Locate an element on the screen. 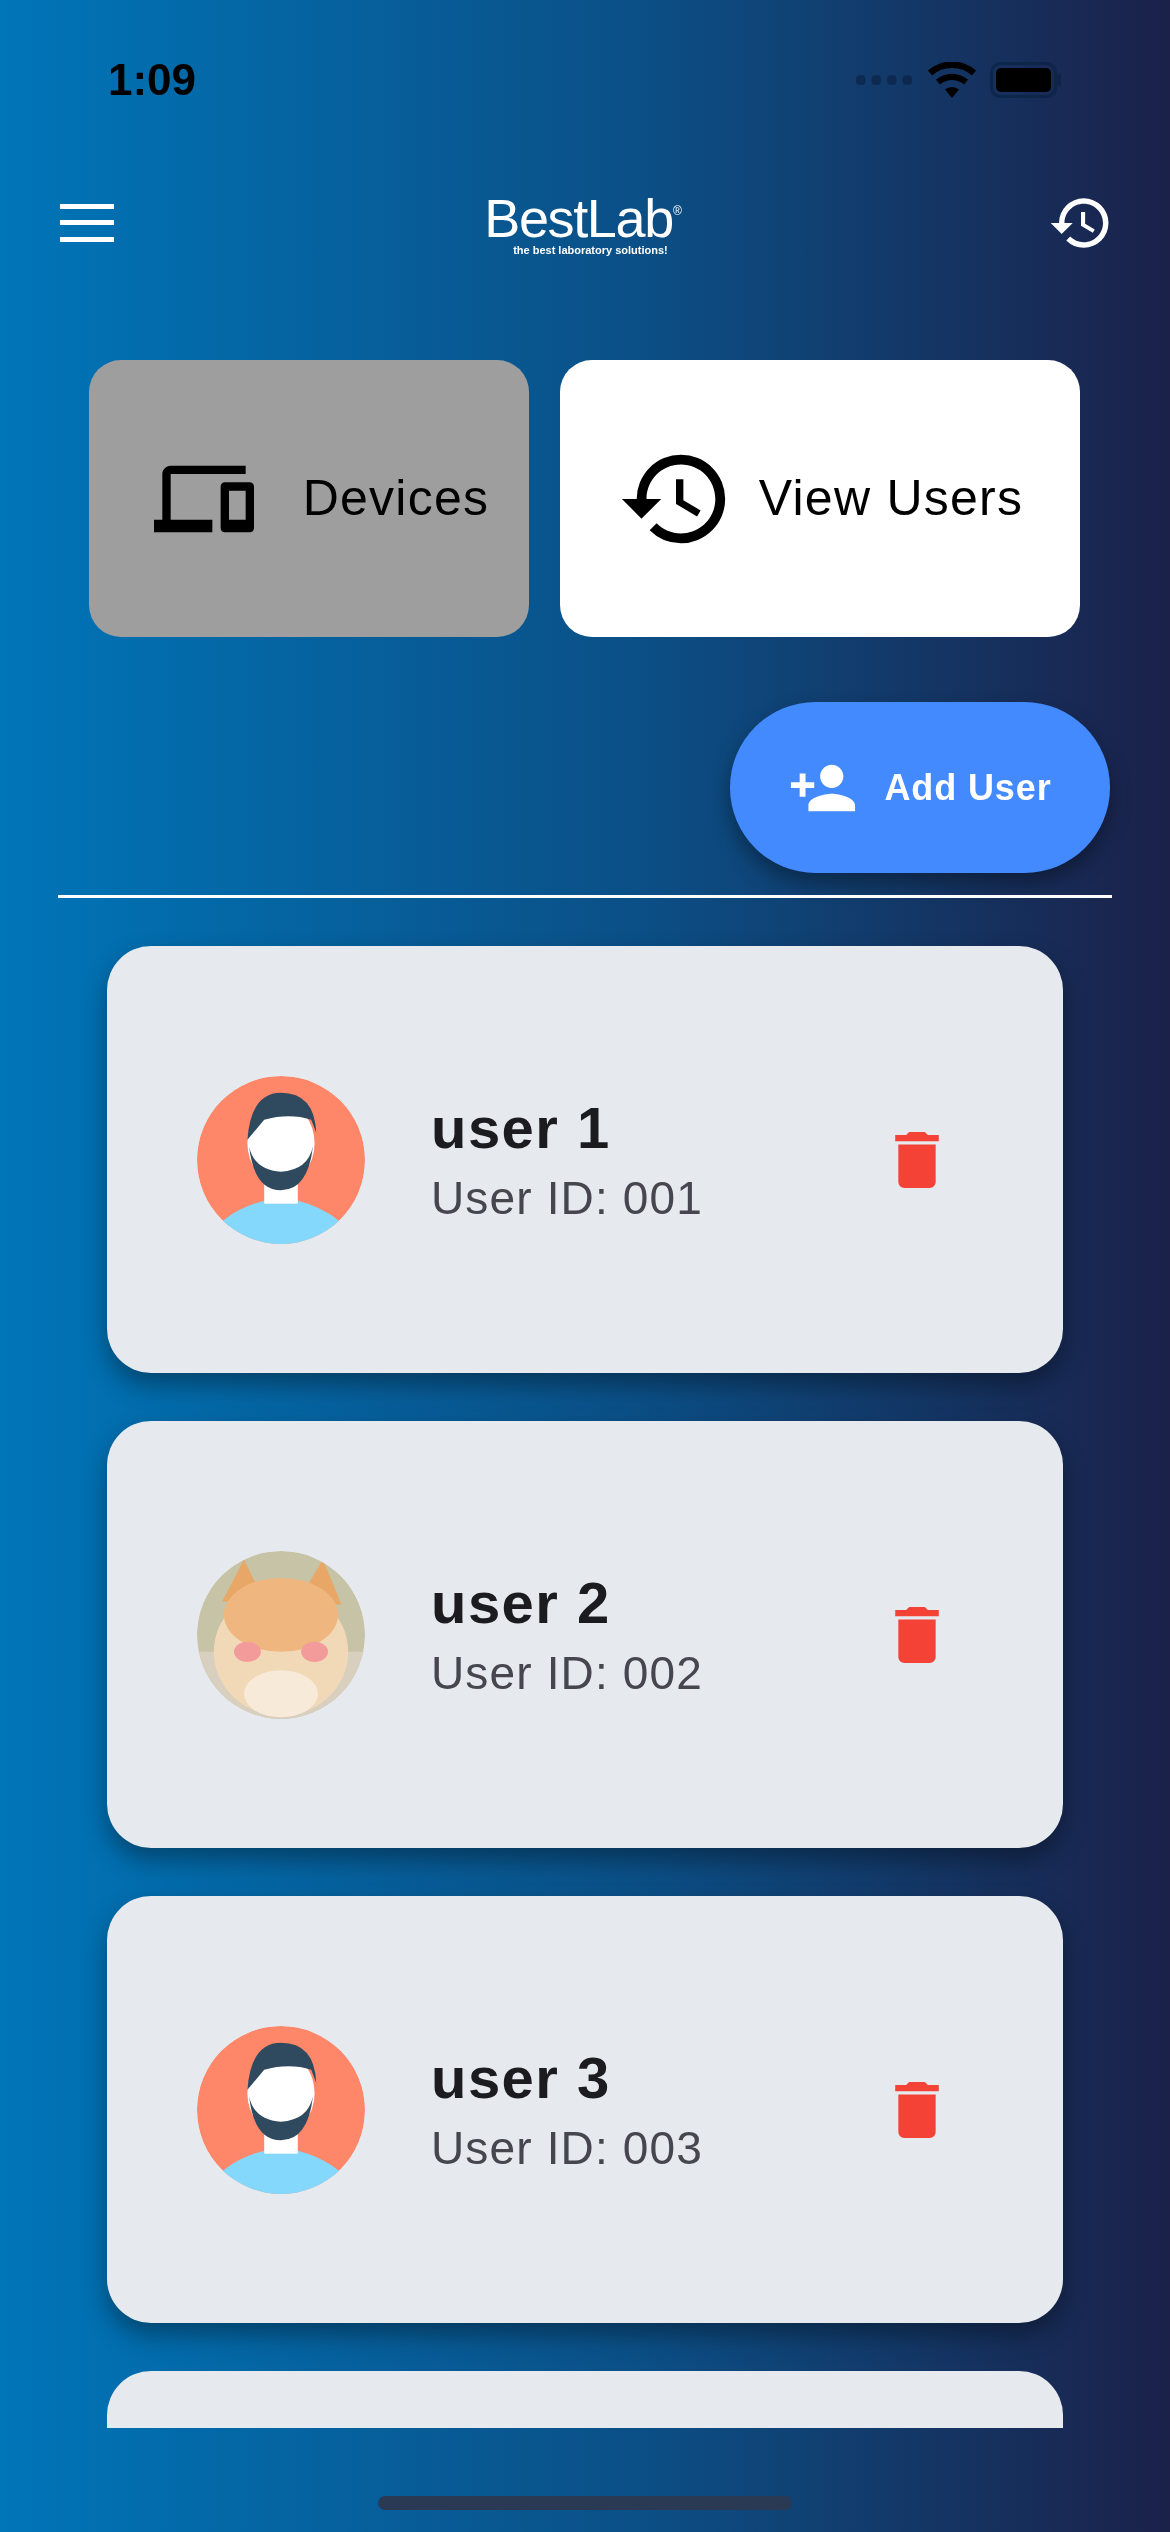 The image size is (1170, 2532). logo-tagline: the best laboratory solutions! is located at coordinates (590, 250).